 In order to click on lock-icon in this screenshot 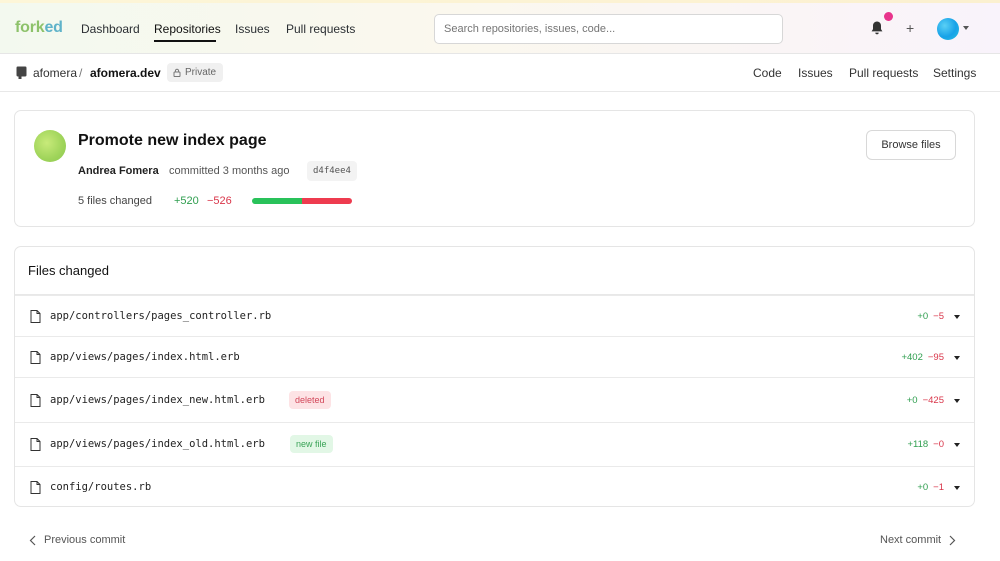, I will do `click(177, 72)`.